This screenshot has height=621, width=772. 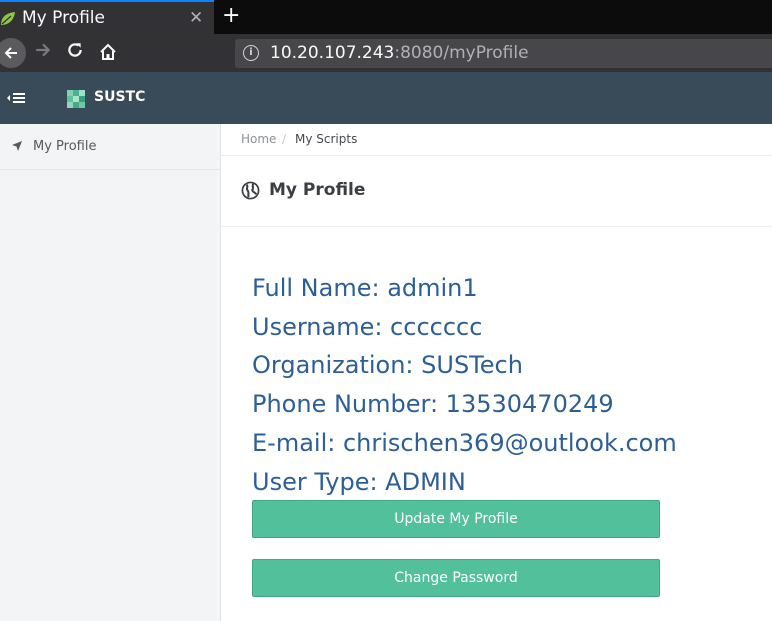 I want to click on home-button, so click(x=108, y=52).